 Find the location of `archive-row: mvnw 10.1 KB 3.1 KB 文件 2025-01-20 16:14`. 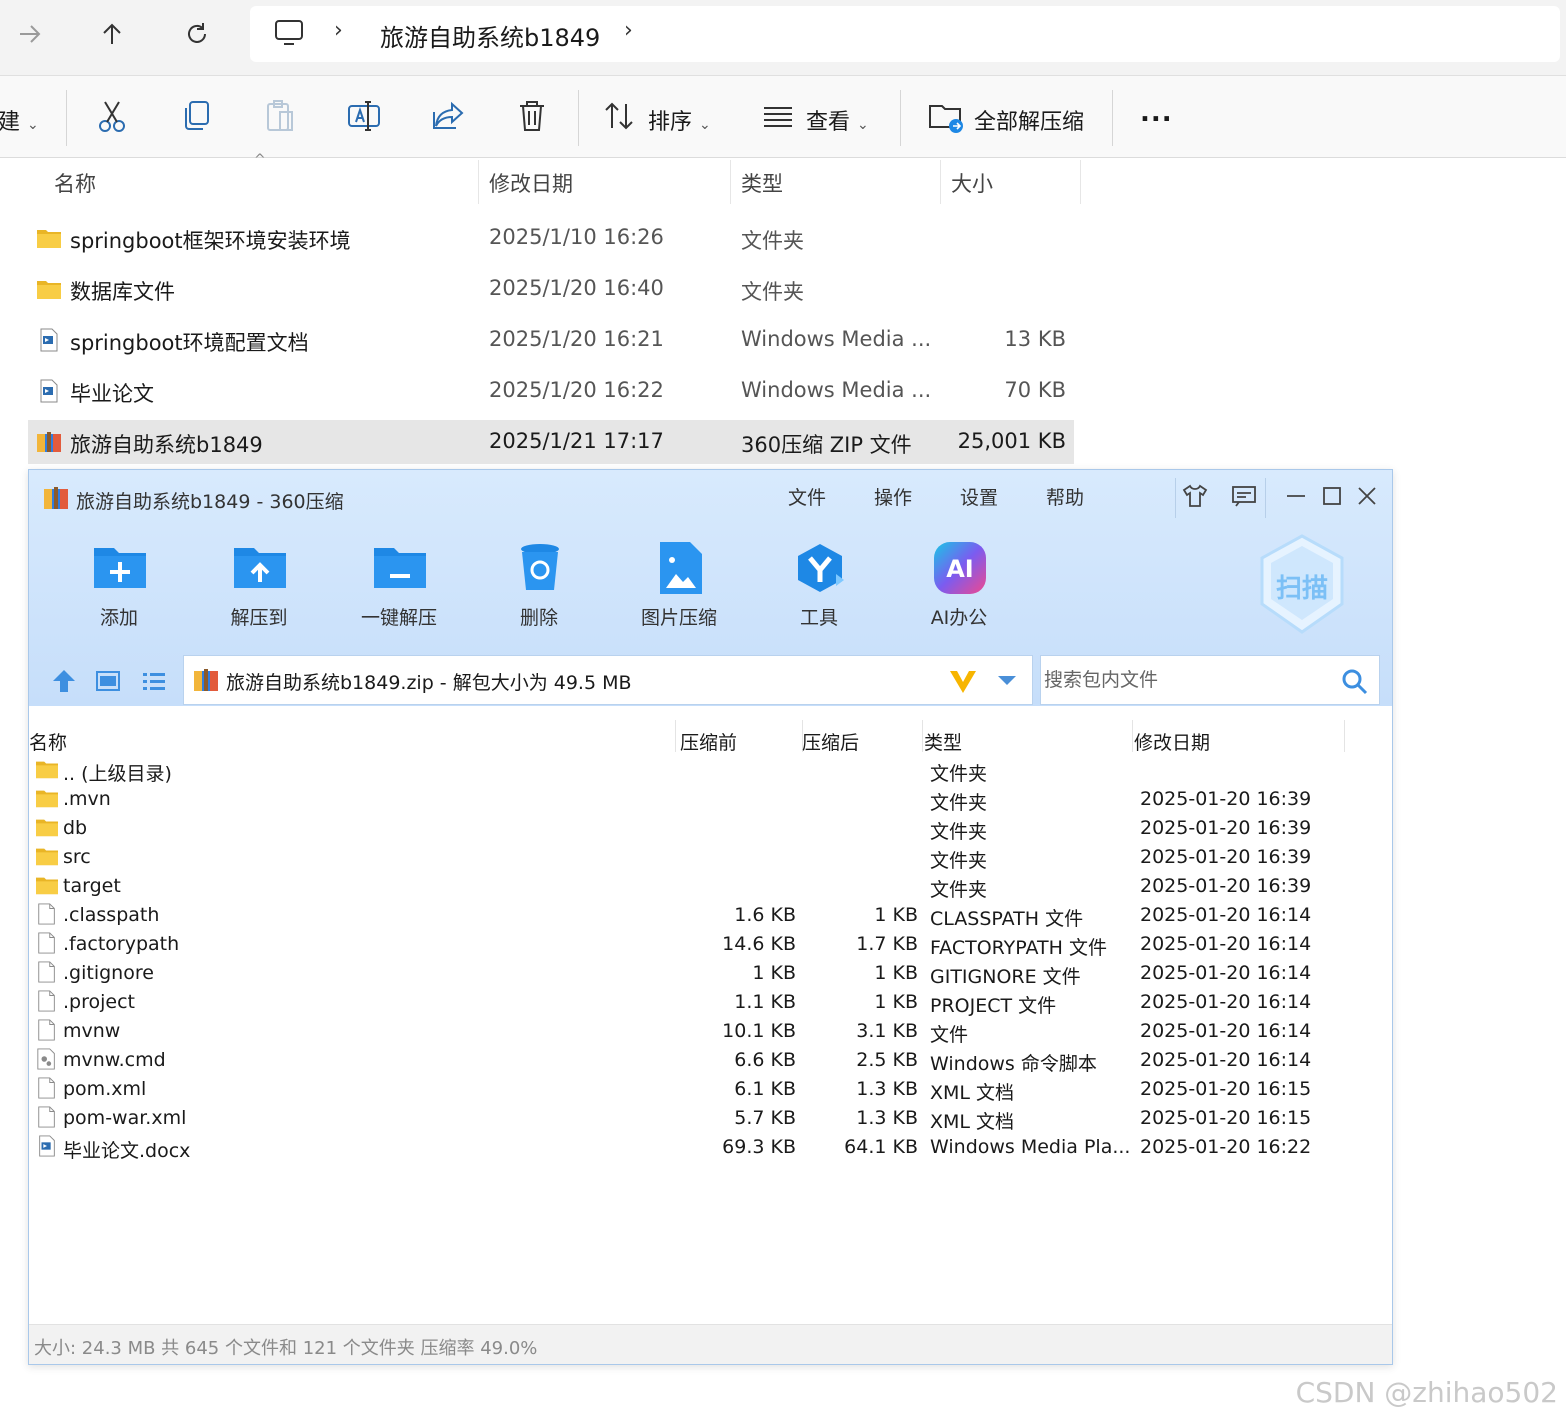

archive-row: mvnw 10.1 KB 3.1 KB 文件 2025-01-20 16:14 is located at coordinates (710, 1031).